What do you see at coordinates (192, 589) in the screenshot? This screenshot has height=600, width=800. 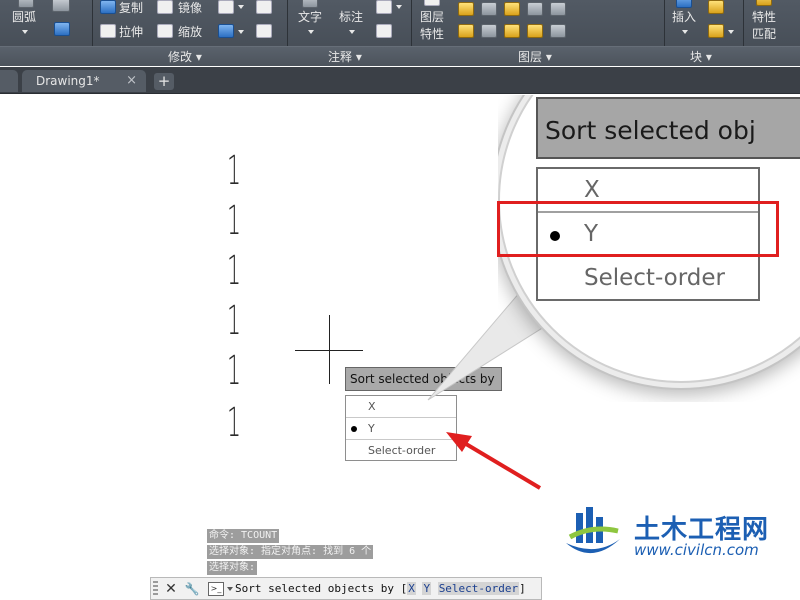 I see `customize-wrench-icon: 🔧` at bounding box center [192, 589].